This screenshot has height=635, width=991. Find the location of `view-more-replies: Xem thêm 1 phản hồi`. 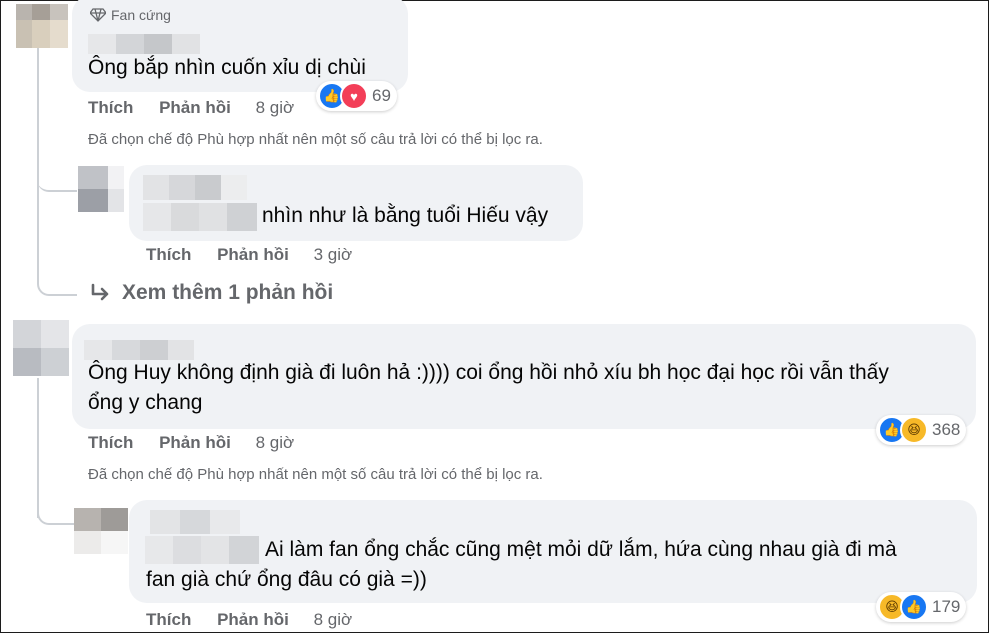

view-more-replies: Xem thêm 1 phản hồi is located at coordinates (211, 293).